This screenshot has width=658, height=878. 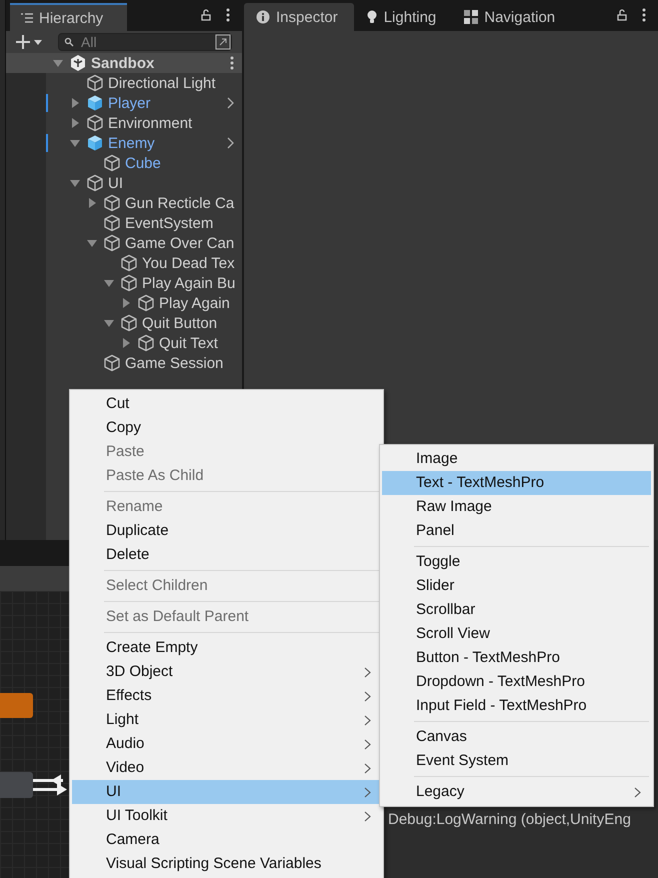 I want to click on hierarchy-item: Player, so click(x=144, y=103).